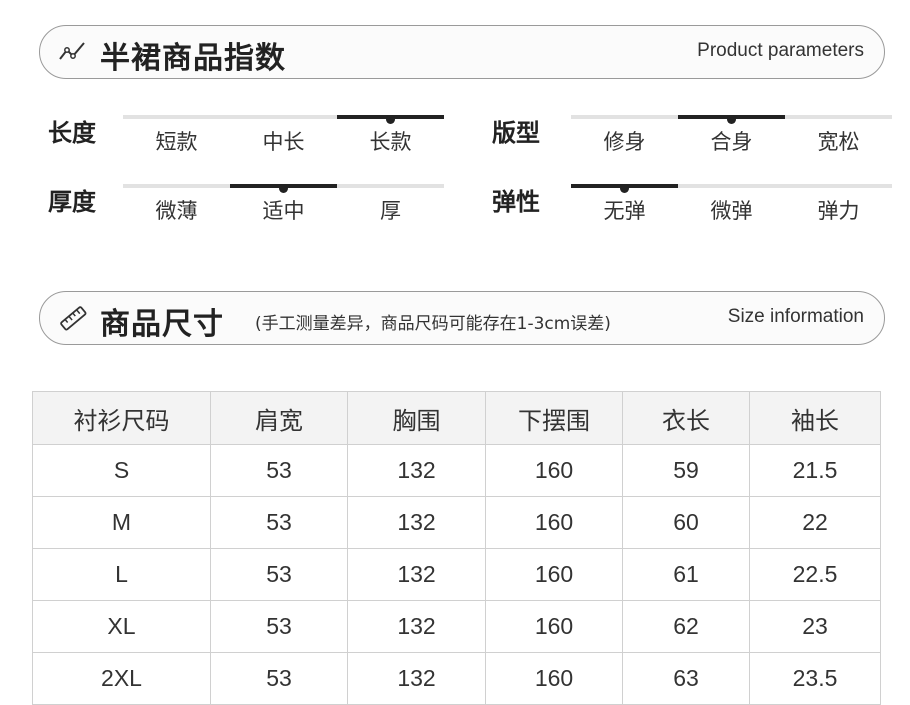 The image size is (910, 705). I want to click on table-row: XL 53 132 160 62 23, so click(456, 626).